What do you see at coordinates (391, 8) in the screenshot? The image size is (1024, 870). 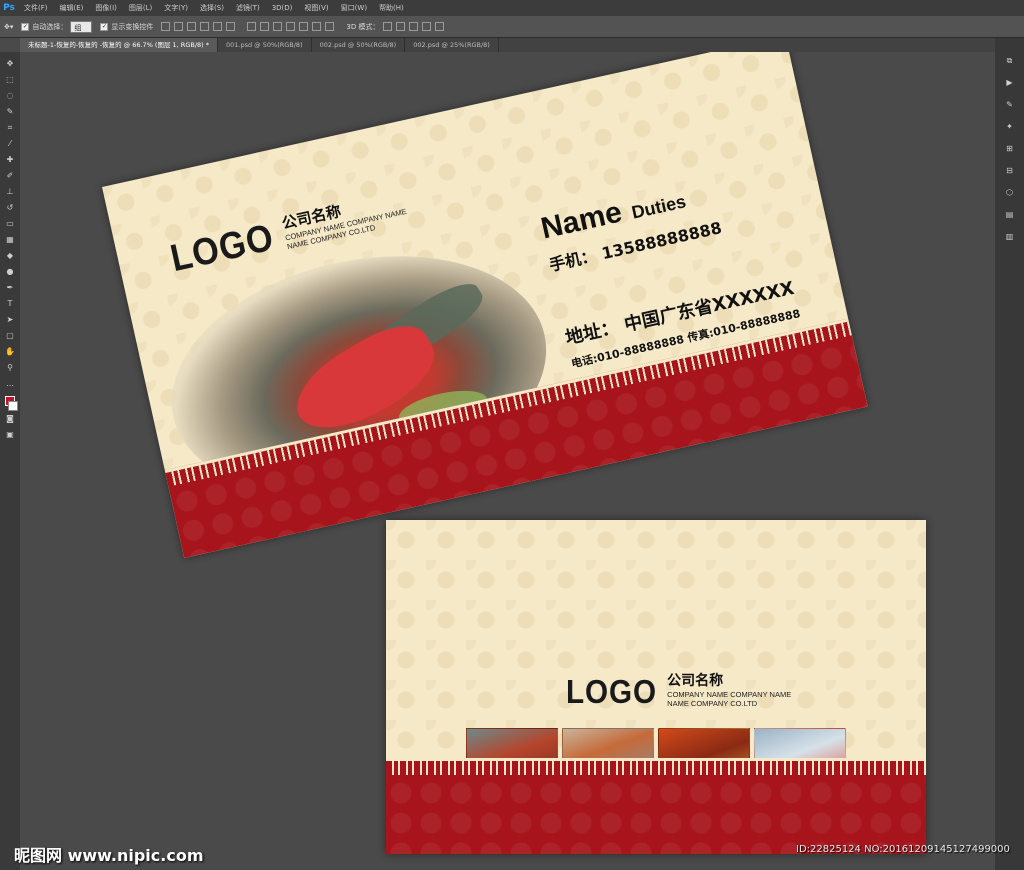 I see `menu-help: 帮助(H)` at bounding box center [391, 8].